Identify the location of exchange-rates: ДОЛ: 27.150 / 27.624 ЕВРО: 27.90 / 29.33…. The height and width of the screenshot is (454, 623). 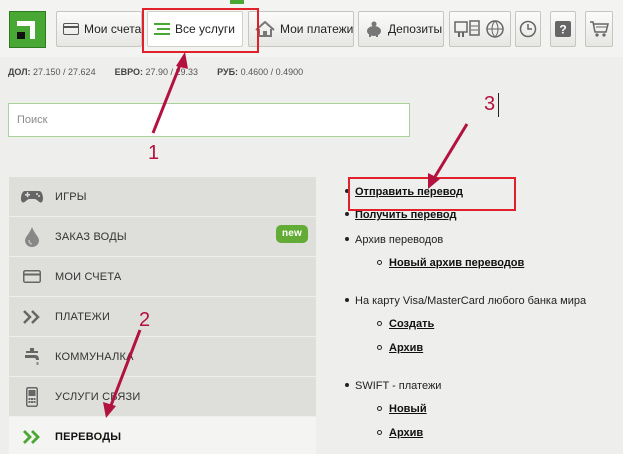
(155, 72).